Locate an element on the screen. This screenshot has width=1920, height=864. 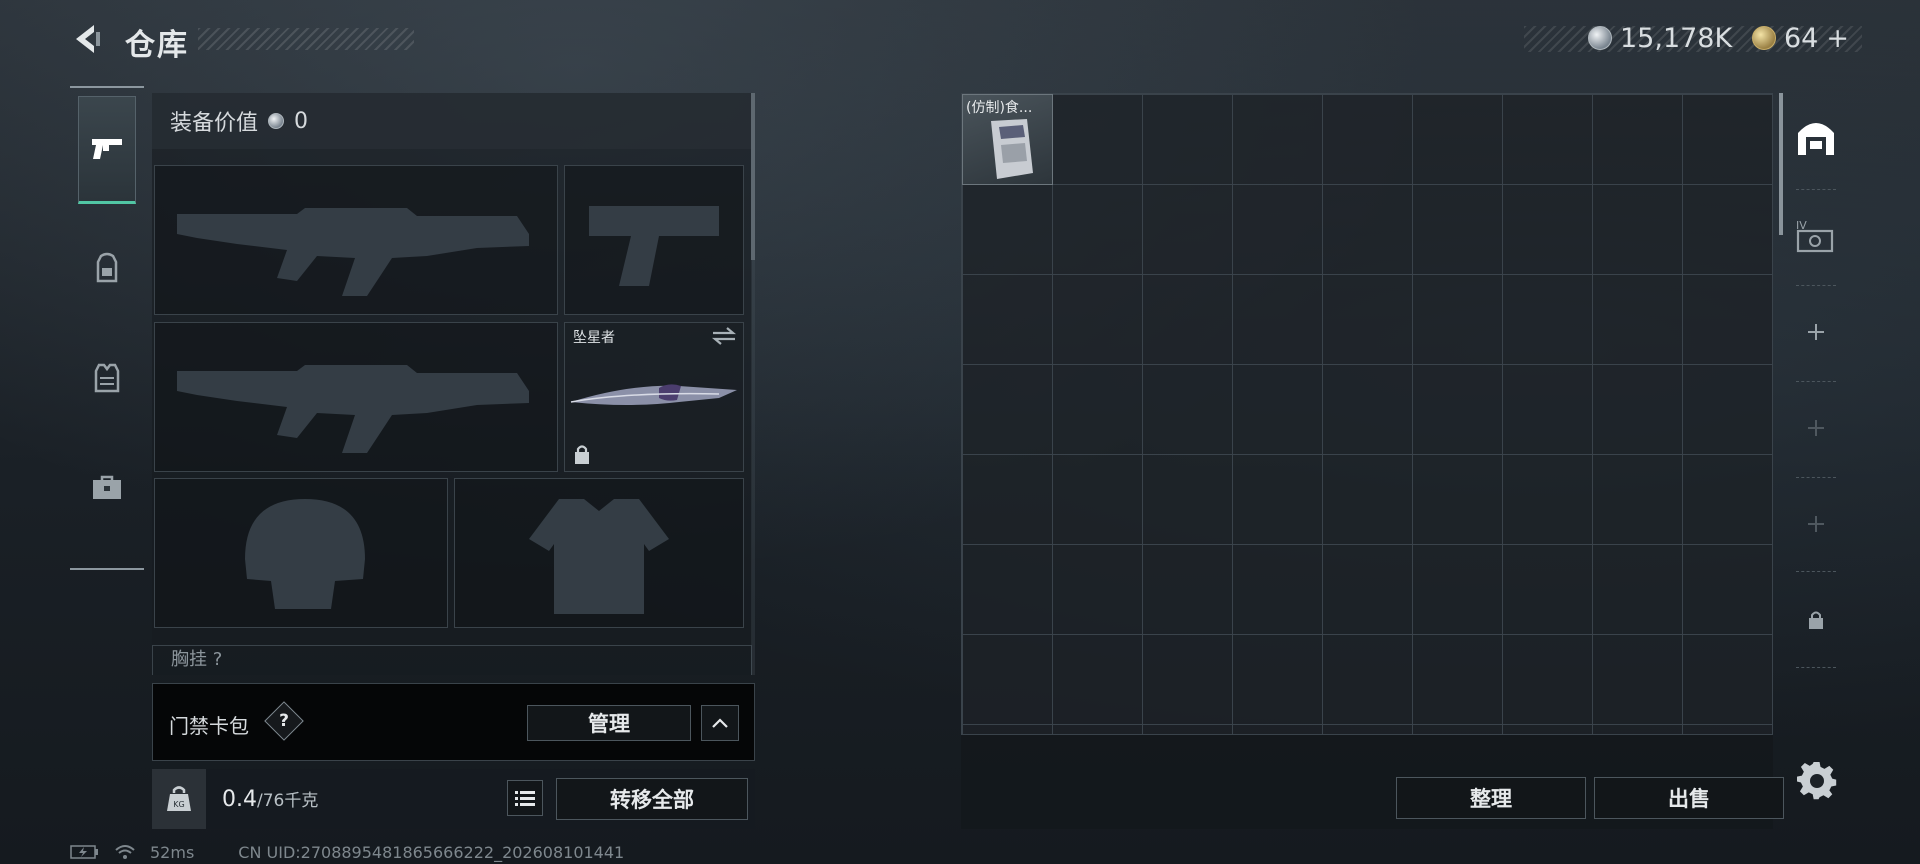
wifi-icon is located at coordinates (125, 852).